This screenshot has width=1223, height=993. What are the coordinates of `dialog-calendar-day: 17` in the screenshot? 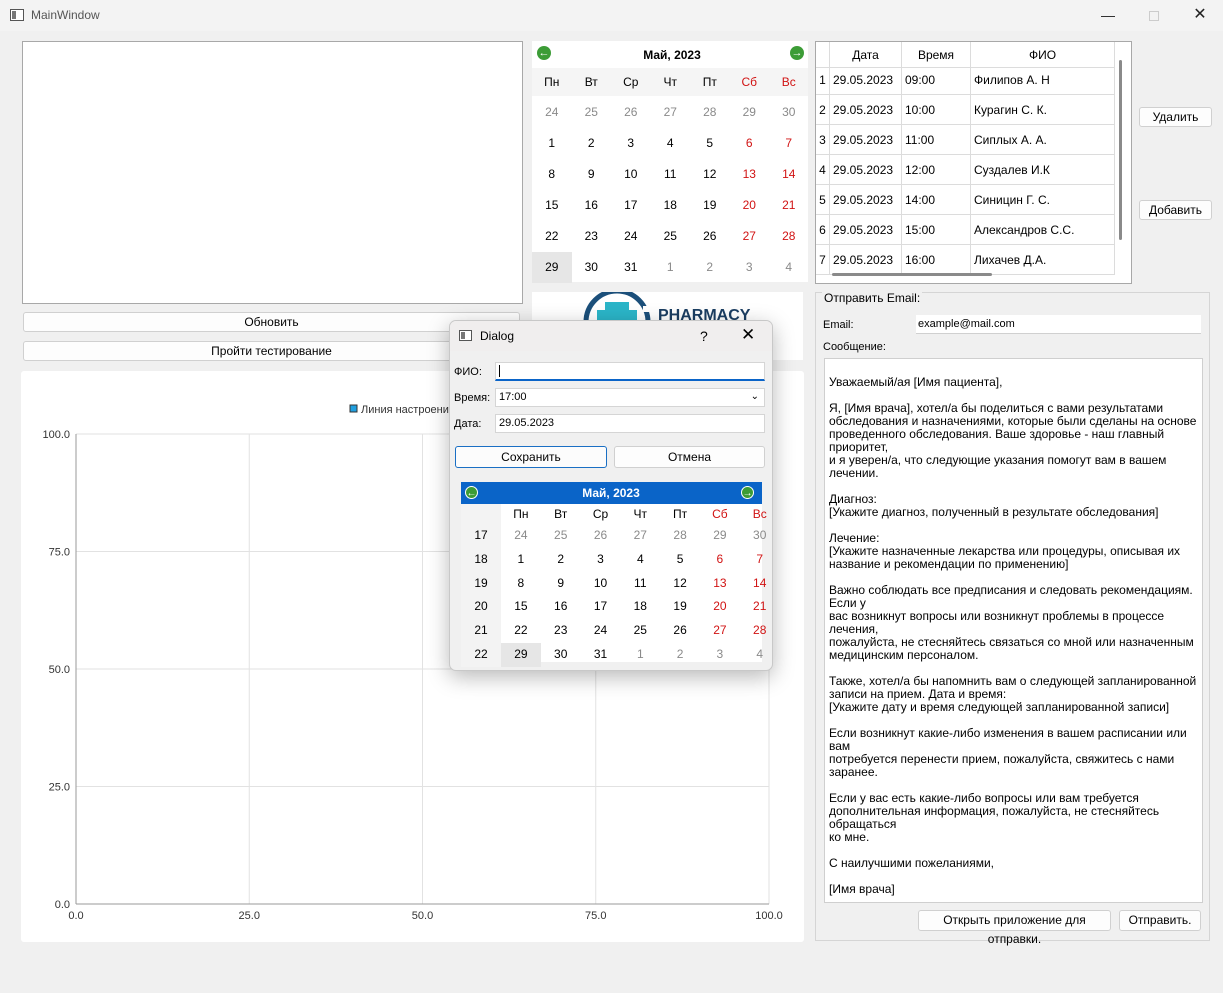 It's located at (601, 607).